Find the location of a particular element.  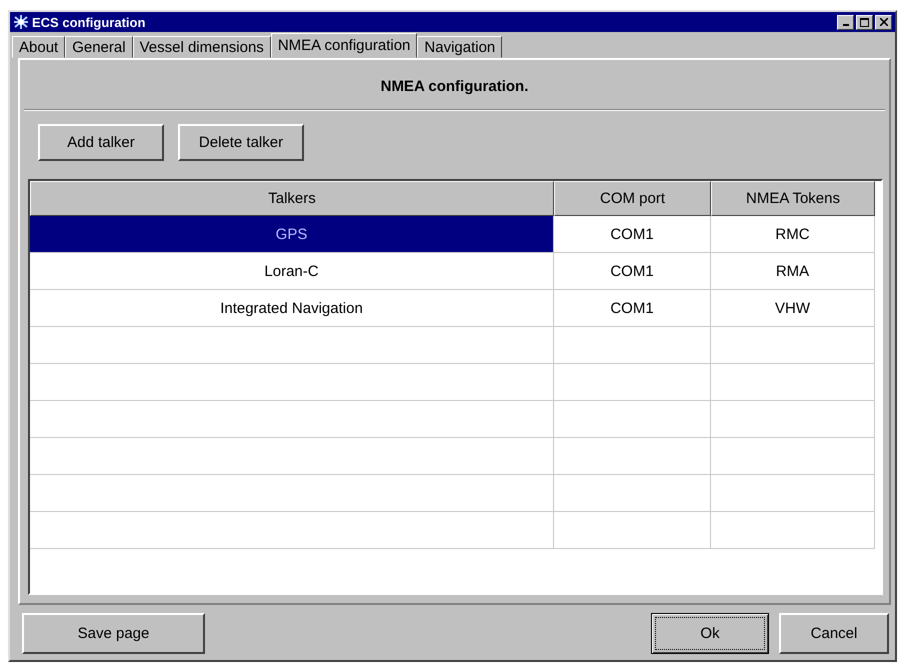

footer-button: Ok is located at coordinates (710, 633).